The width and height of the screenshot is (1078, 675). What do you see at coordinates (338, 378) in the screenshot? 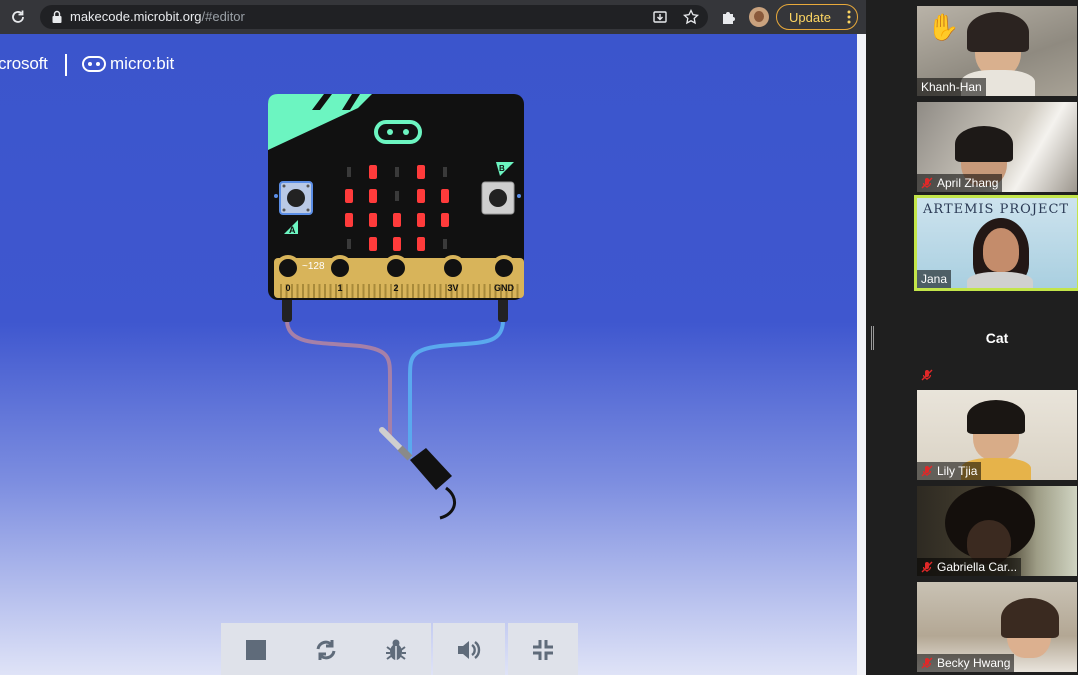
I see `left-wire` at bounding box center [338, 378].